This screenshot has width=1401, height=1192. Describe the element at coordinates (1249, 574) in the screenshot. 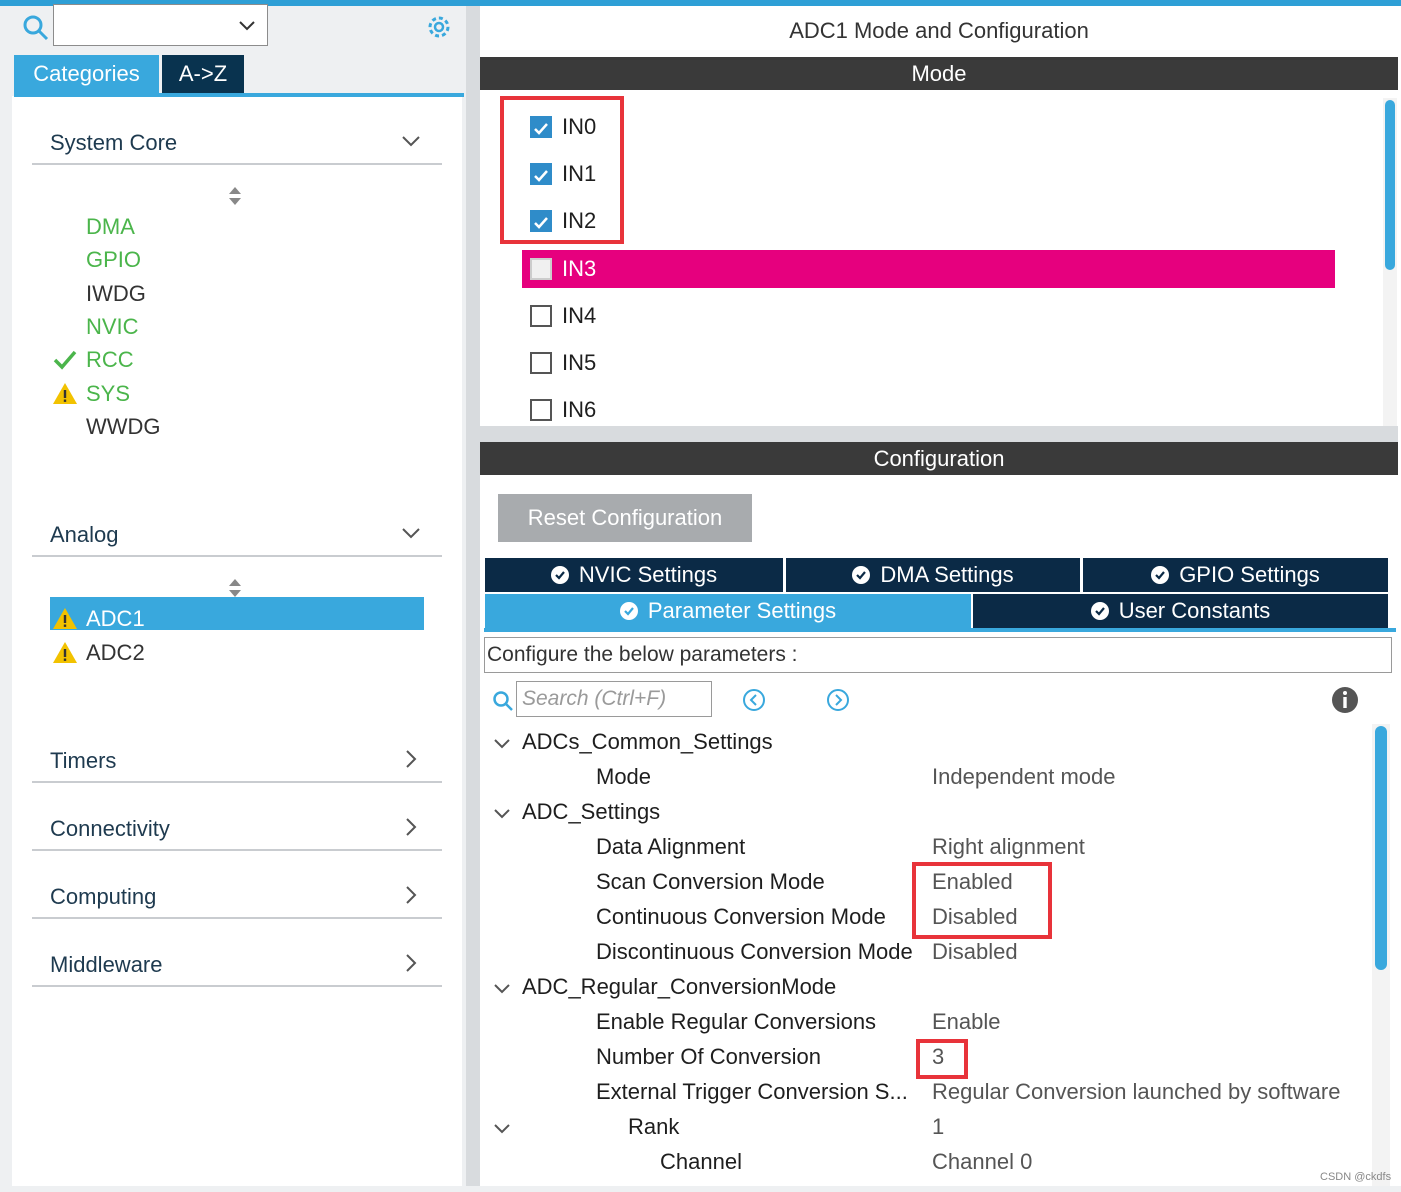

I see `tab-label: GPIO Settings` at that location.